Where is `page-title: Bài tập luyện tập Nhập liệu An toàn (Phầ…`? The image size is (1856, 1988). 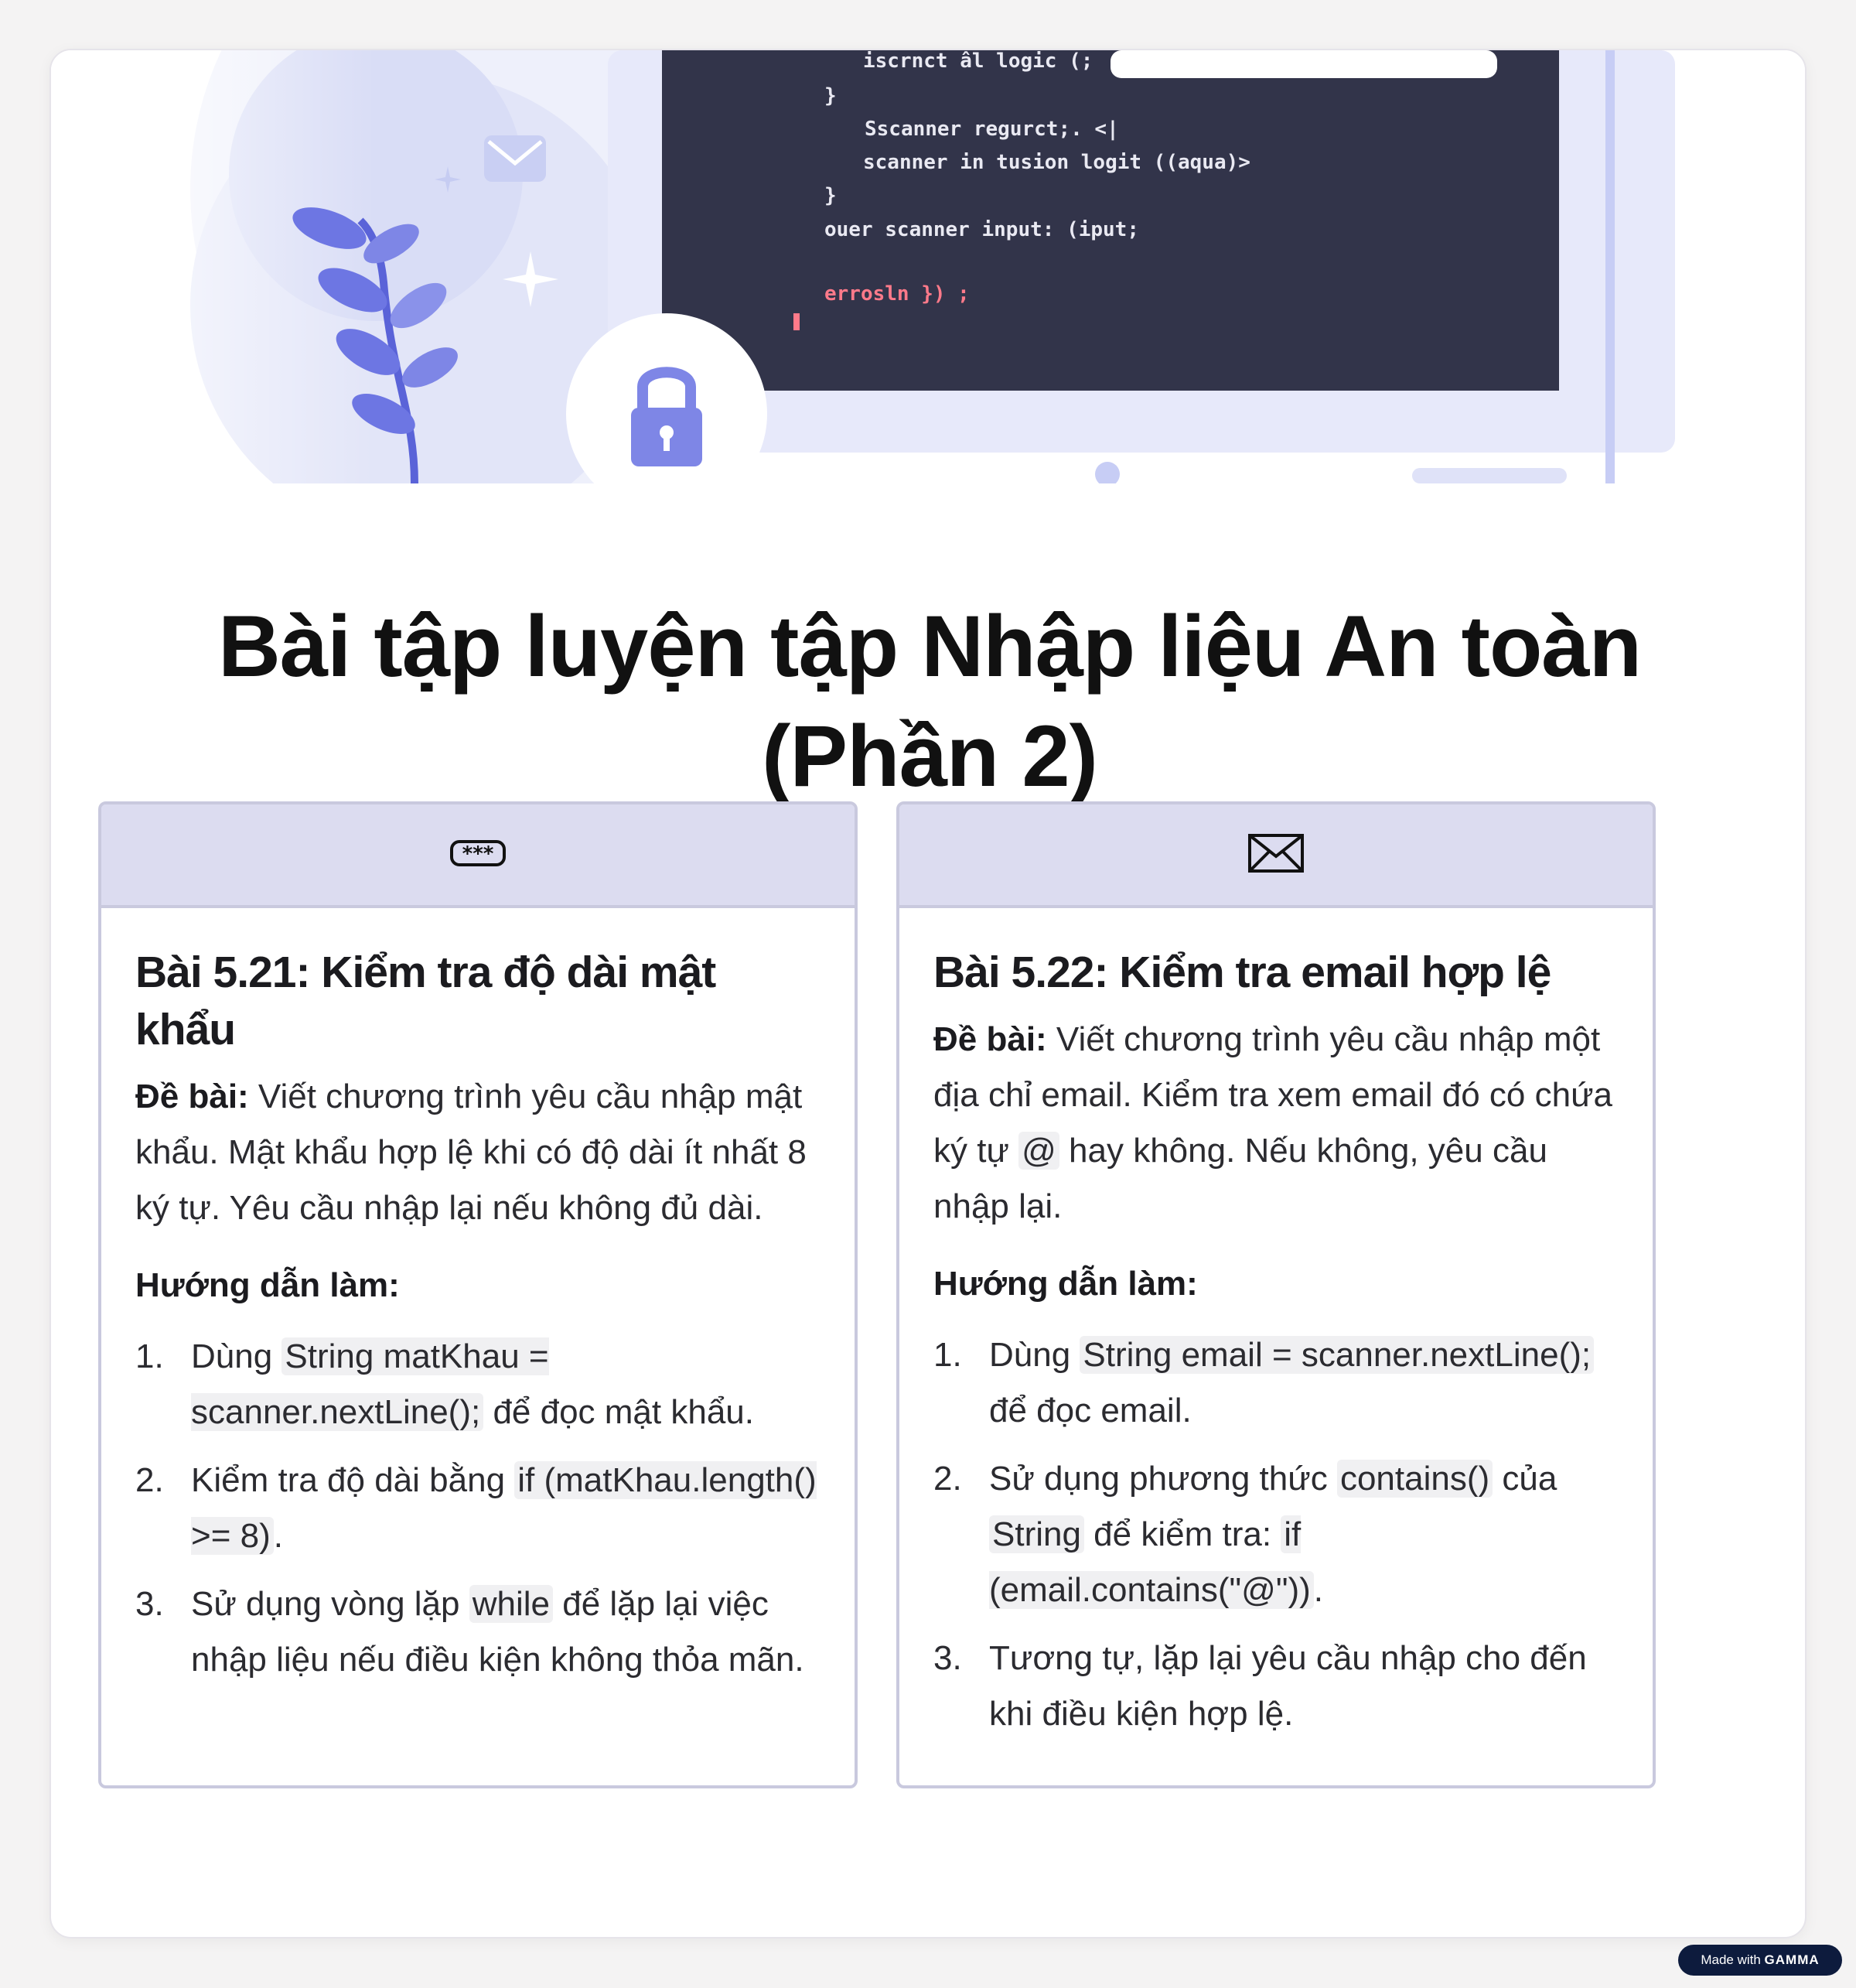 page-title: Bài tập luyện tập Nhập liệu An toàn (Phầ… is located at coordinates (928, 702).